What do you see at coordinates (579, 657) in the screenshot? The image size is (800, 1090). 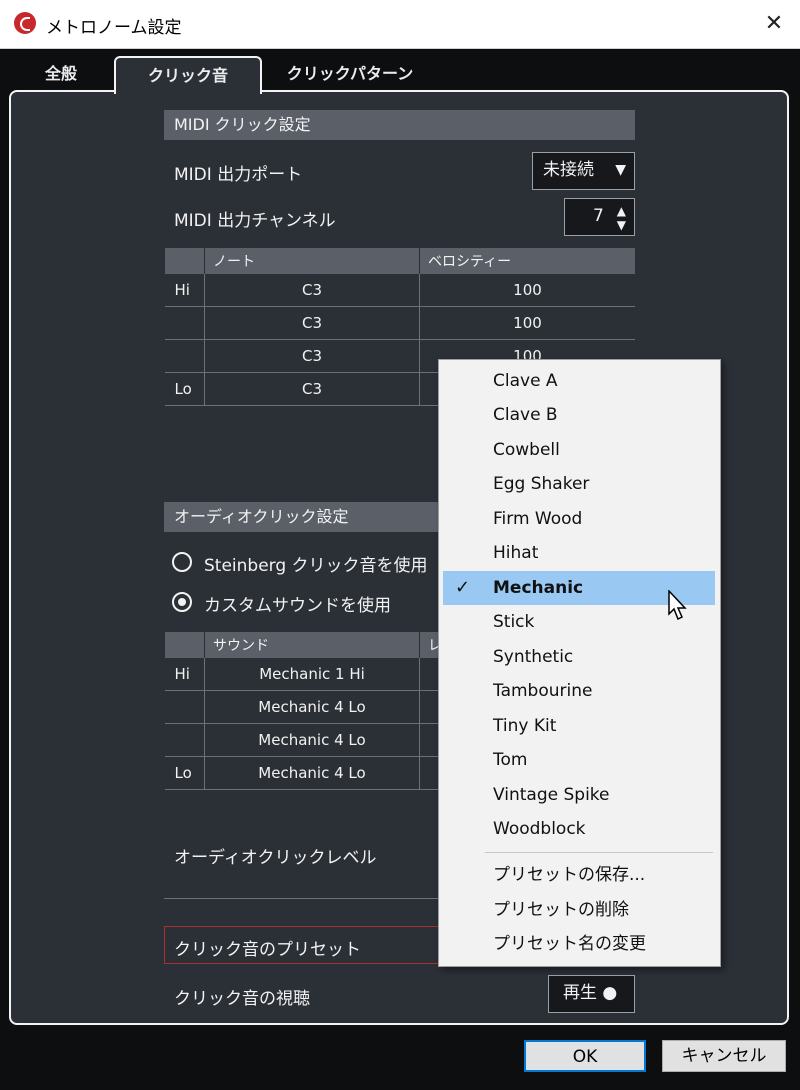 I see `menu-item-synthetic: Synthetic` at bounding box center [579, 657].